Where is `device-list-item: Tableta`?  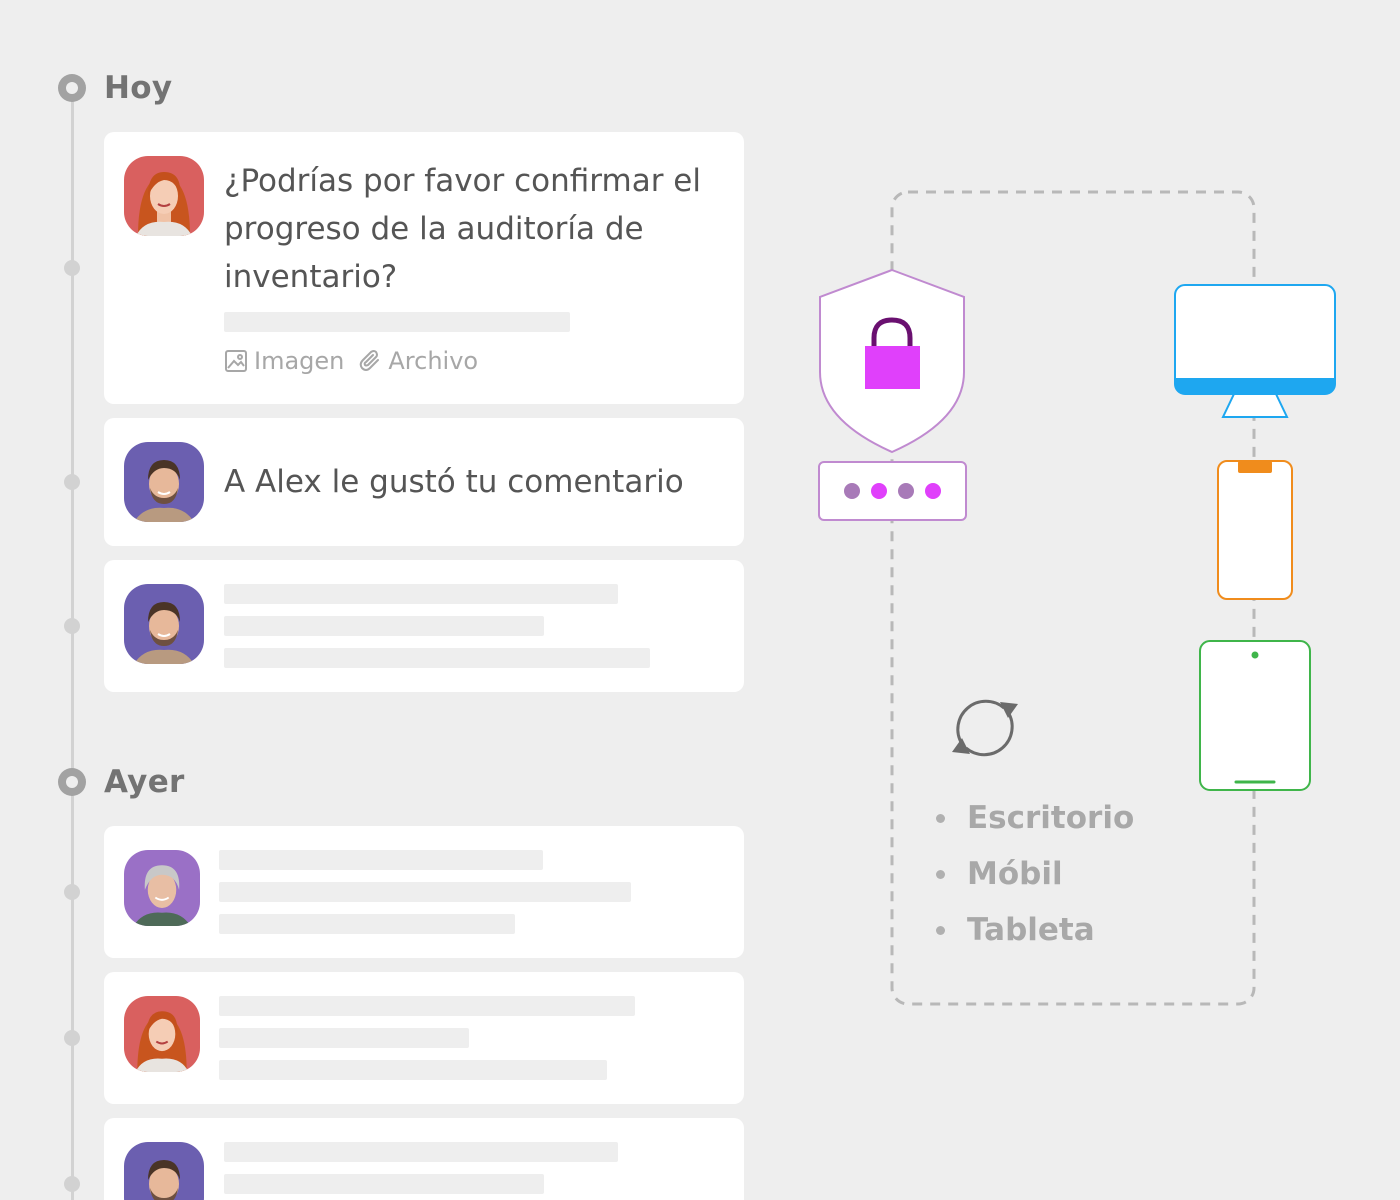 device-list-item: Tableta is located at coordinates (1035, 930).